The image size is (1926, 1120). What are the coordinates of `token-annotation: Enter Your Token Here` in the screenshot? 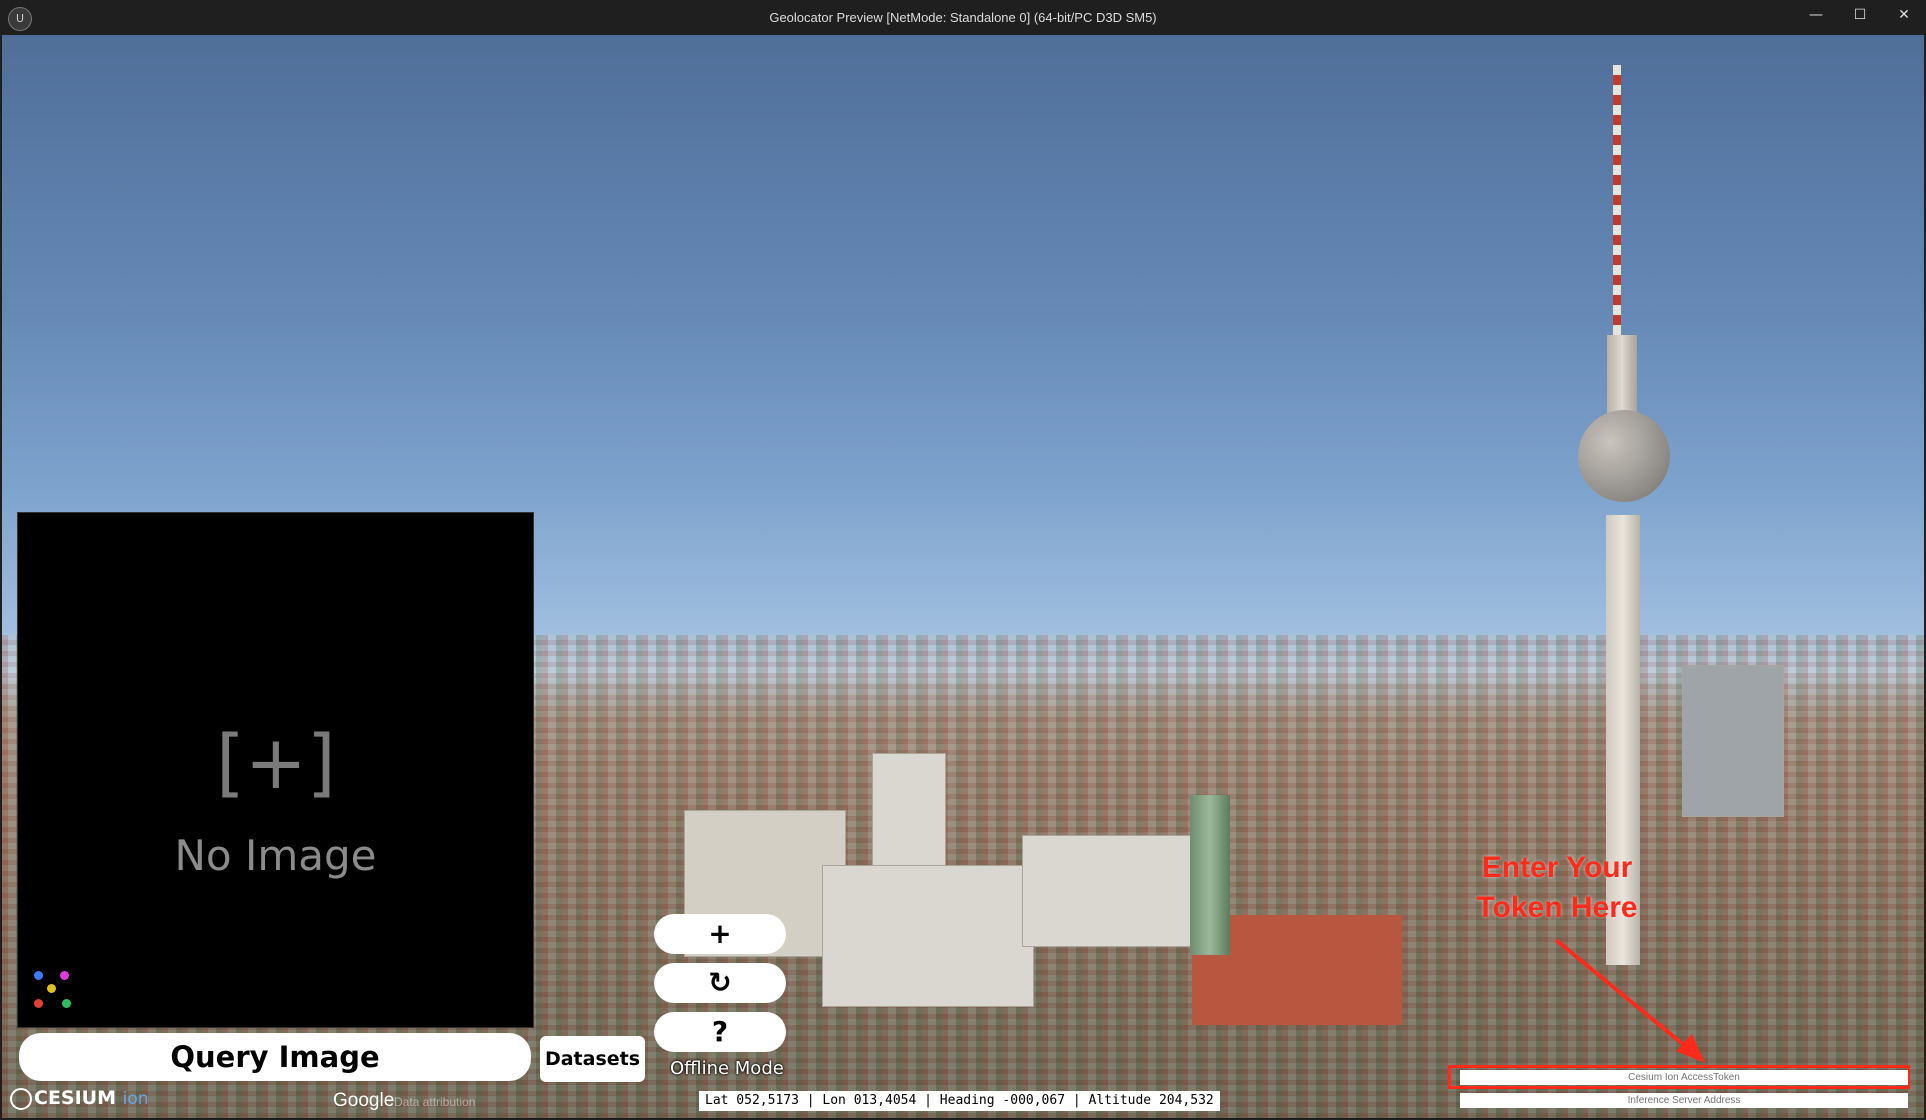 It's located at (1557, 887).